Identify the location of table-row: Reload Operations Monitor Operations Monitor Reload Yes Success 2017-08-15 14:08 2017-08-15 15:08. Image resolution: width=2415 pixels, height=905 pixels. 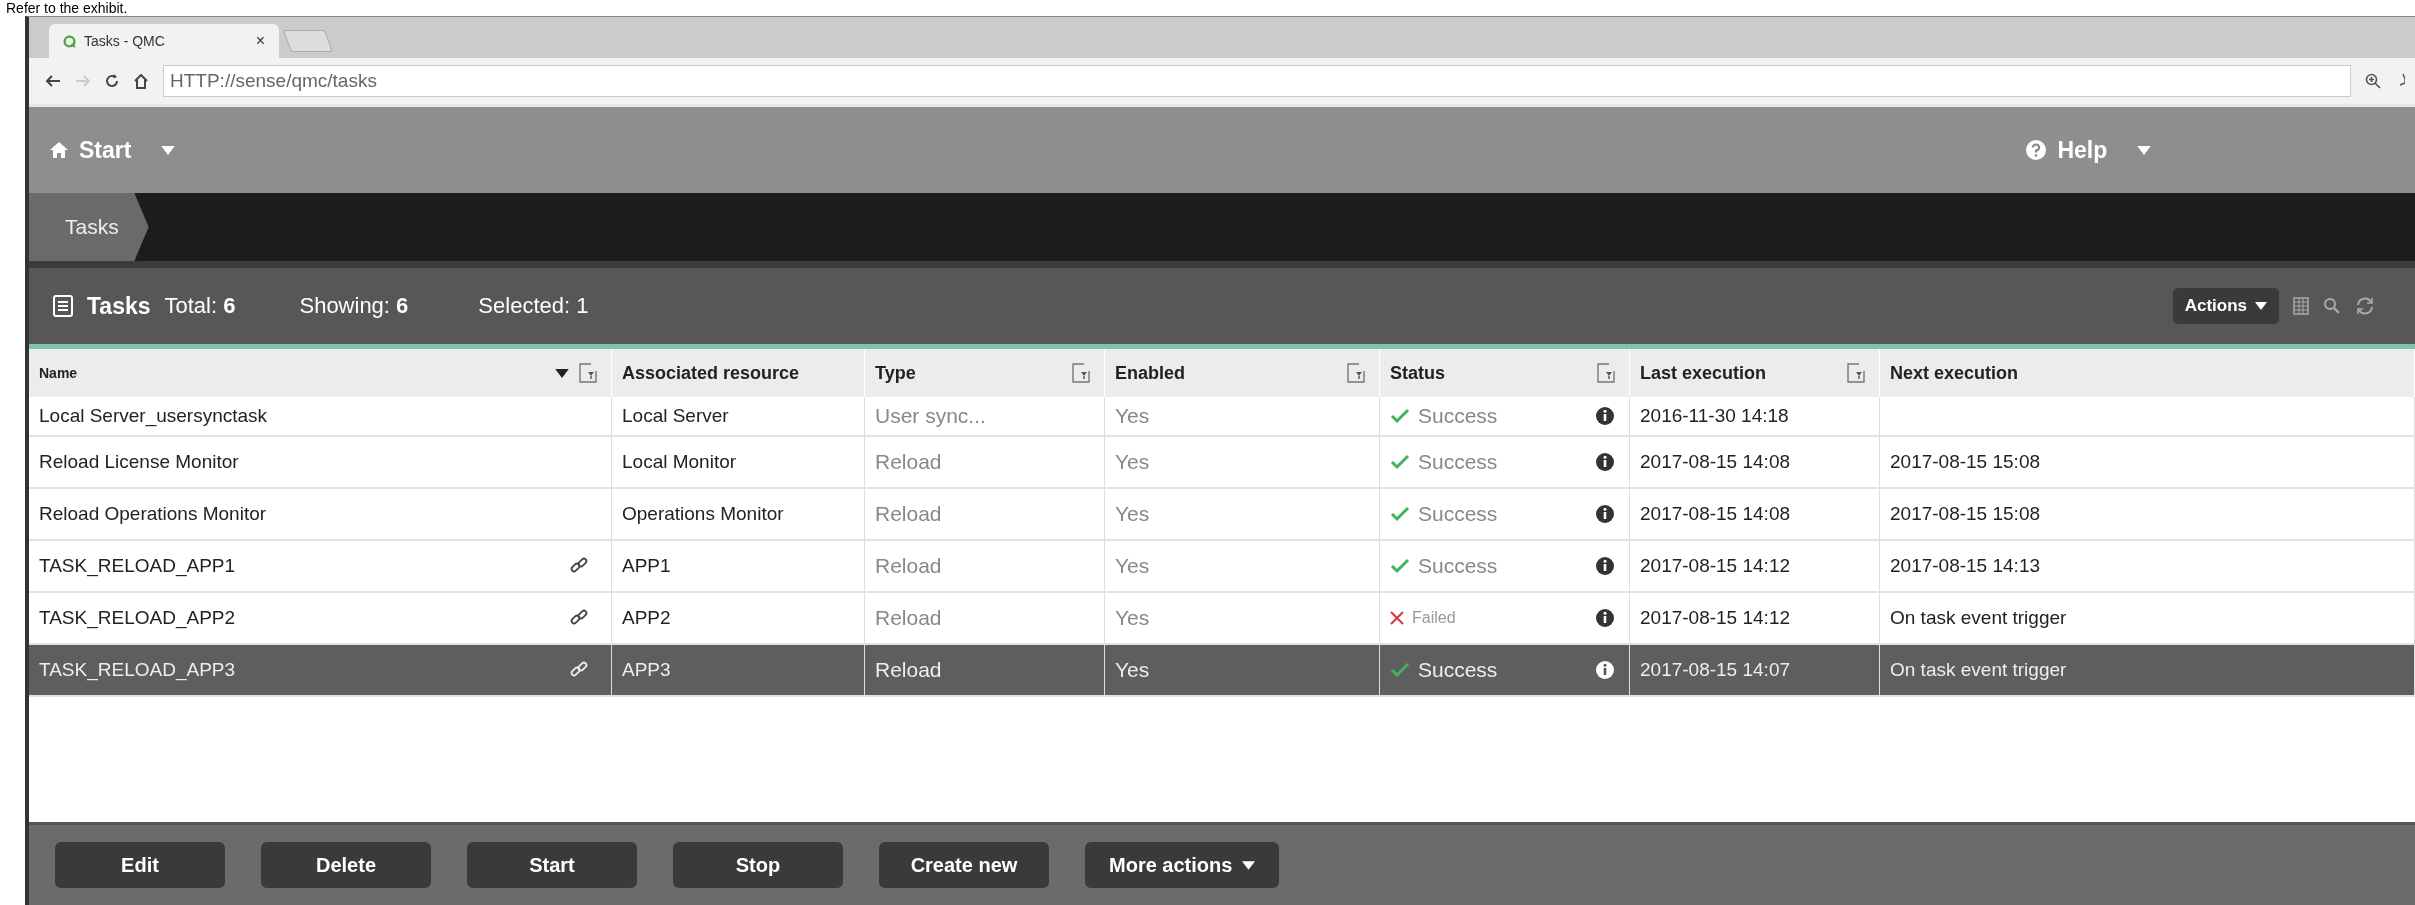
(1222, 515).